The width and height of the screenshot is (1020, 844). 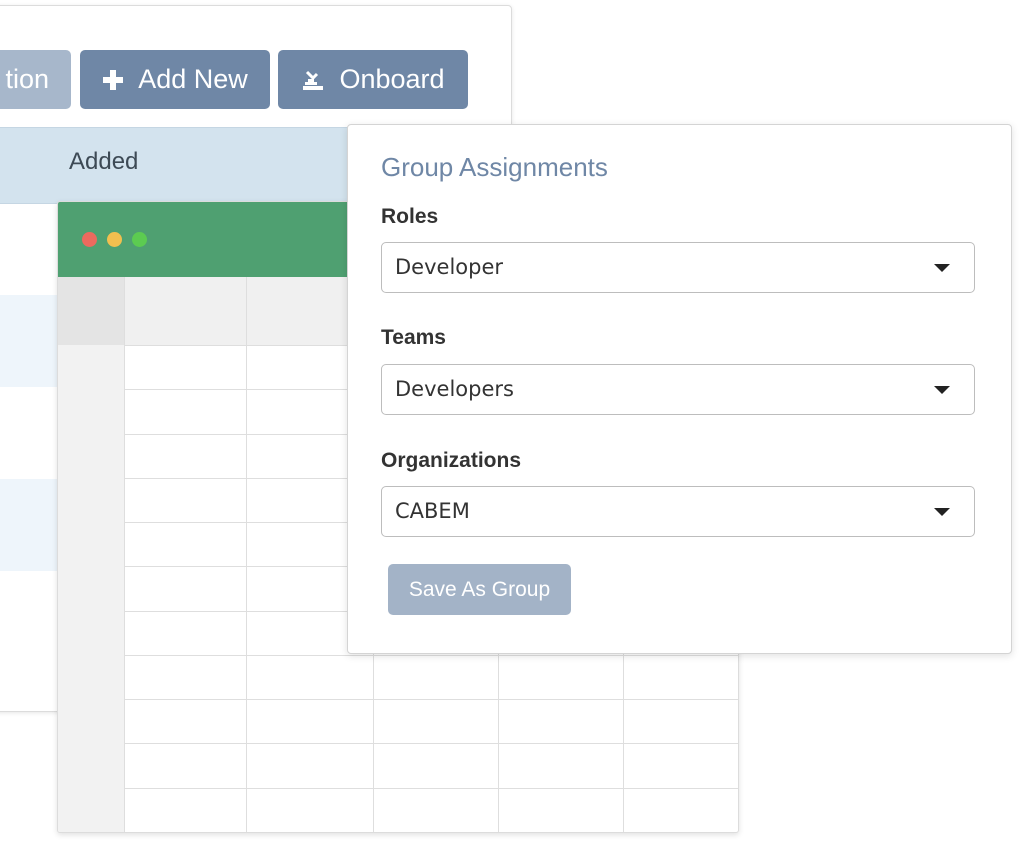 I want to click on organizations-label: Organizations, so click(x=451, y=460).